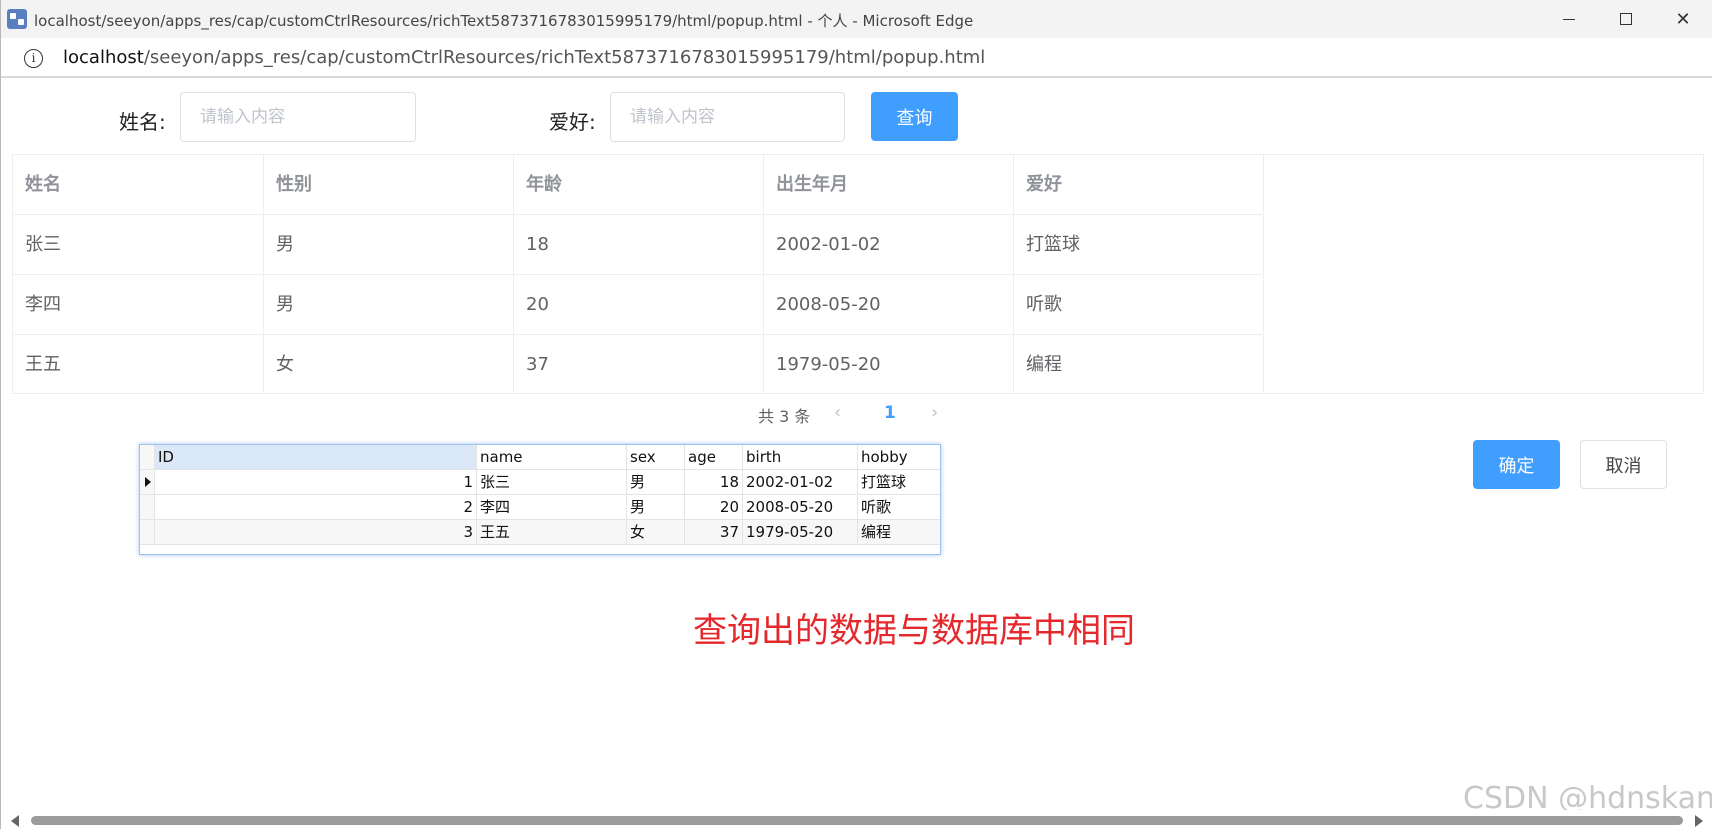 The height and width of the screenshot is (829, 1712). Describe the element at coordinates (800, 532) in the screenshot. I see `grid-cell: 1979-05-20` at that location.